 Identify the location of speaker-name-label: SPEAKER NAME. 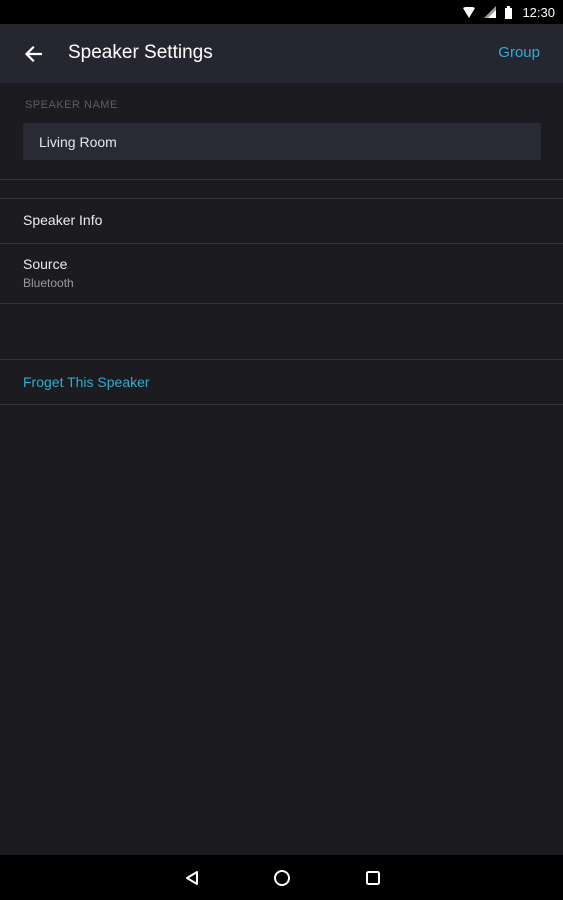
(71, 105).